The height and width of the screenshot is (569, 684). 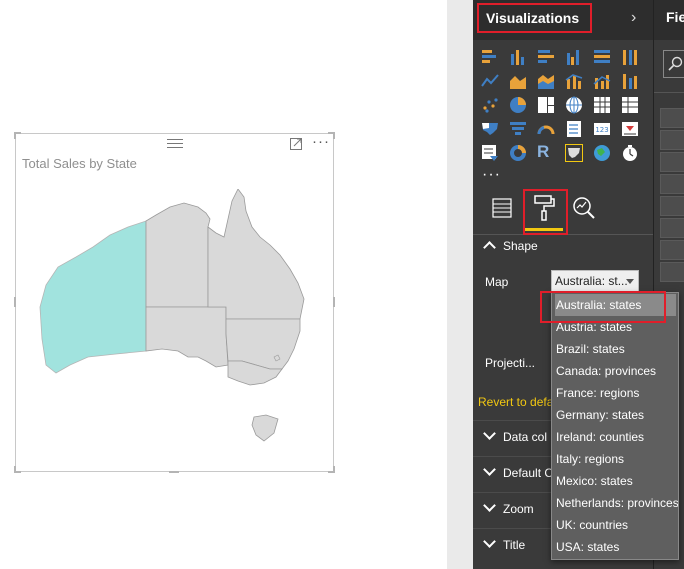 What do you see at coordinates (615, 415) in the screenshot?
I see `dropdown-option: Germany: states` at bounding box center [615, 415].